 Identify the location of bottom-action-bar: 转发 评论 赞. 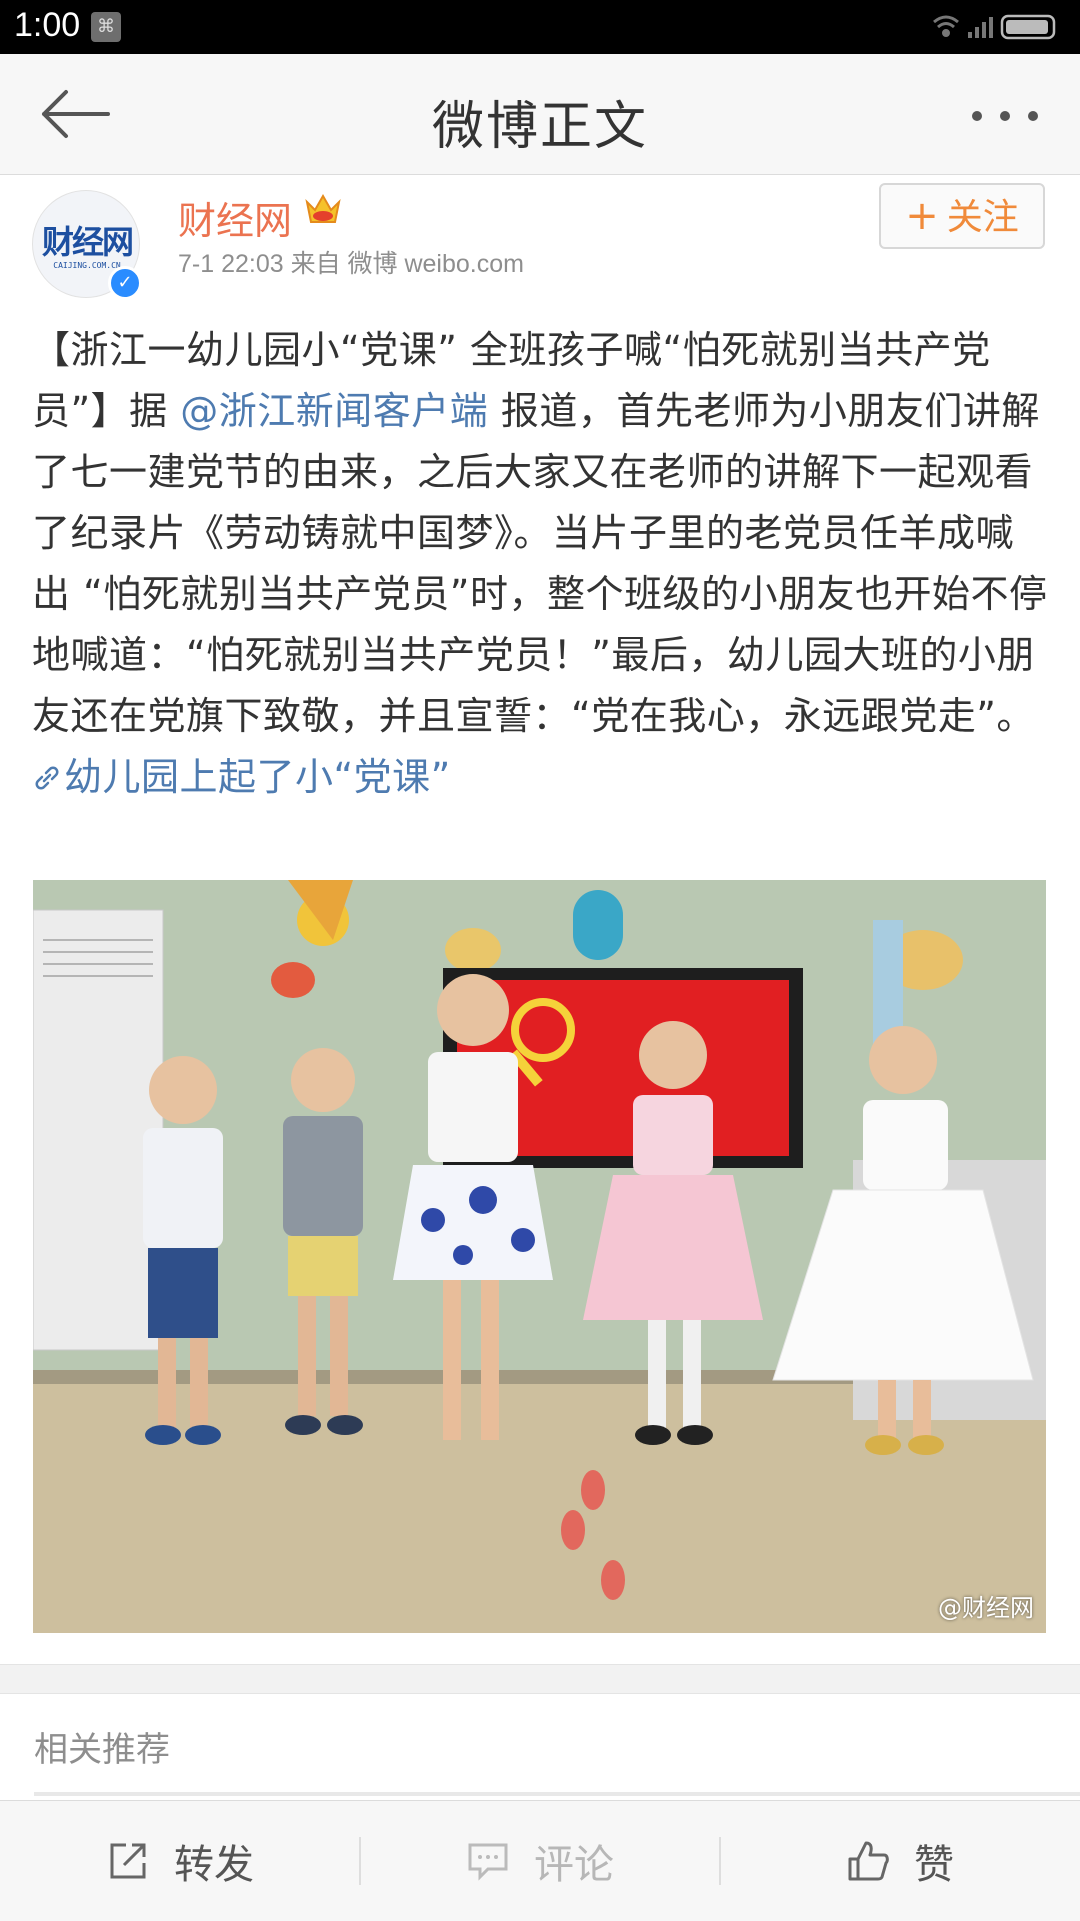
(540, 1860).